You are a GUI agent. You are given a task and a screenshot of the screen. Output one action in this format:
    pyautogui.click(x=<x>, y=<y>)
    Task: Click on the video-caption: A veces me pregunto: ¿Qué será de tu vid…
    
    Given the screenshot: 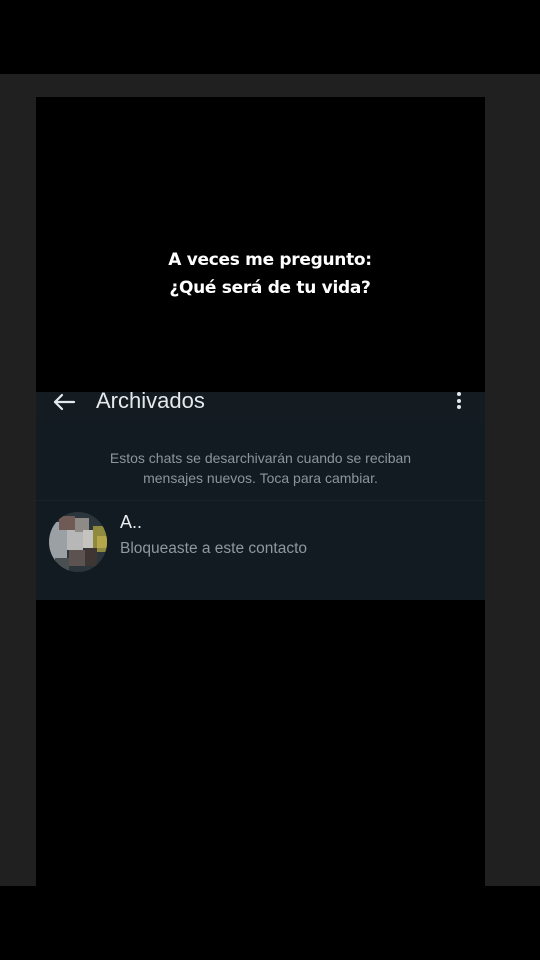 What is the action you would take?
    pyautogui.click(x=270, y=274)
    